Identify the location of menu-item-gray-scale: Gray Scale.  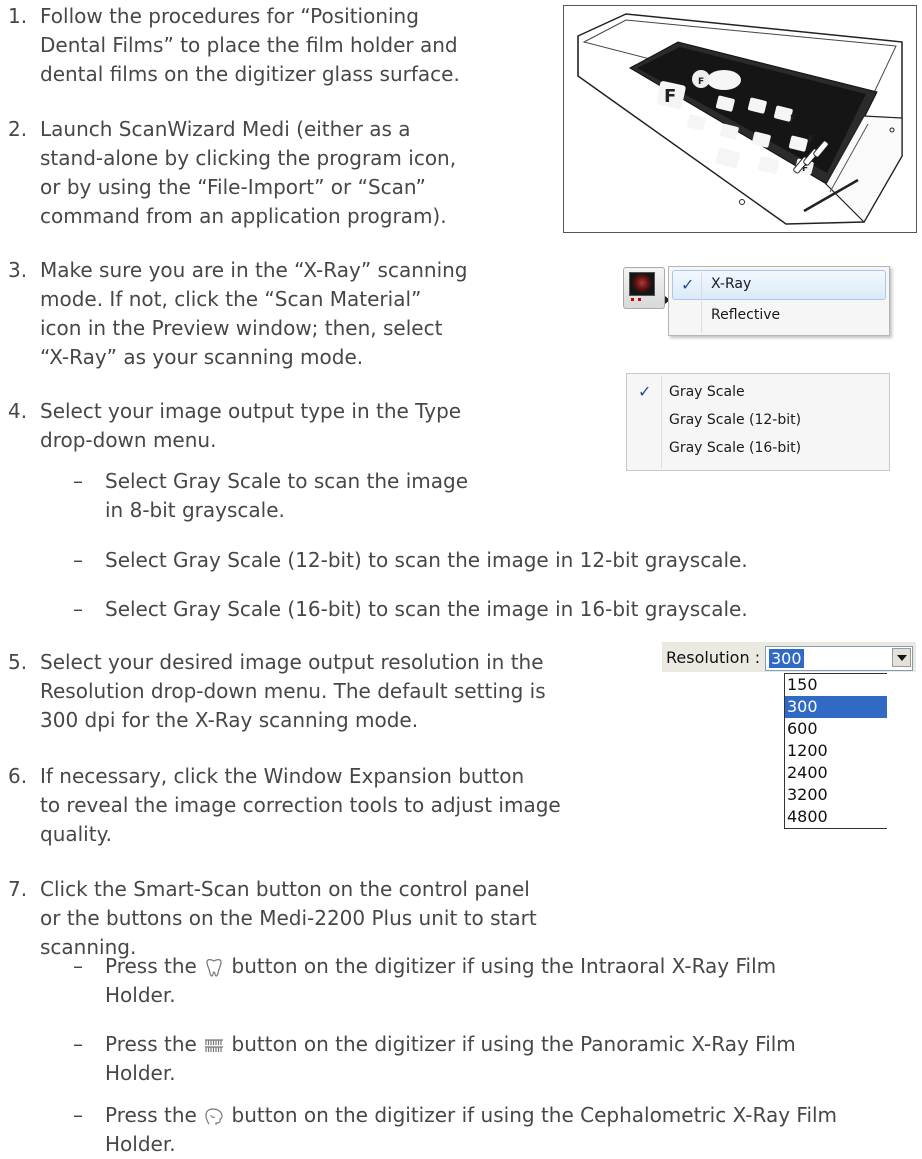
(779, 392).